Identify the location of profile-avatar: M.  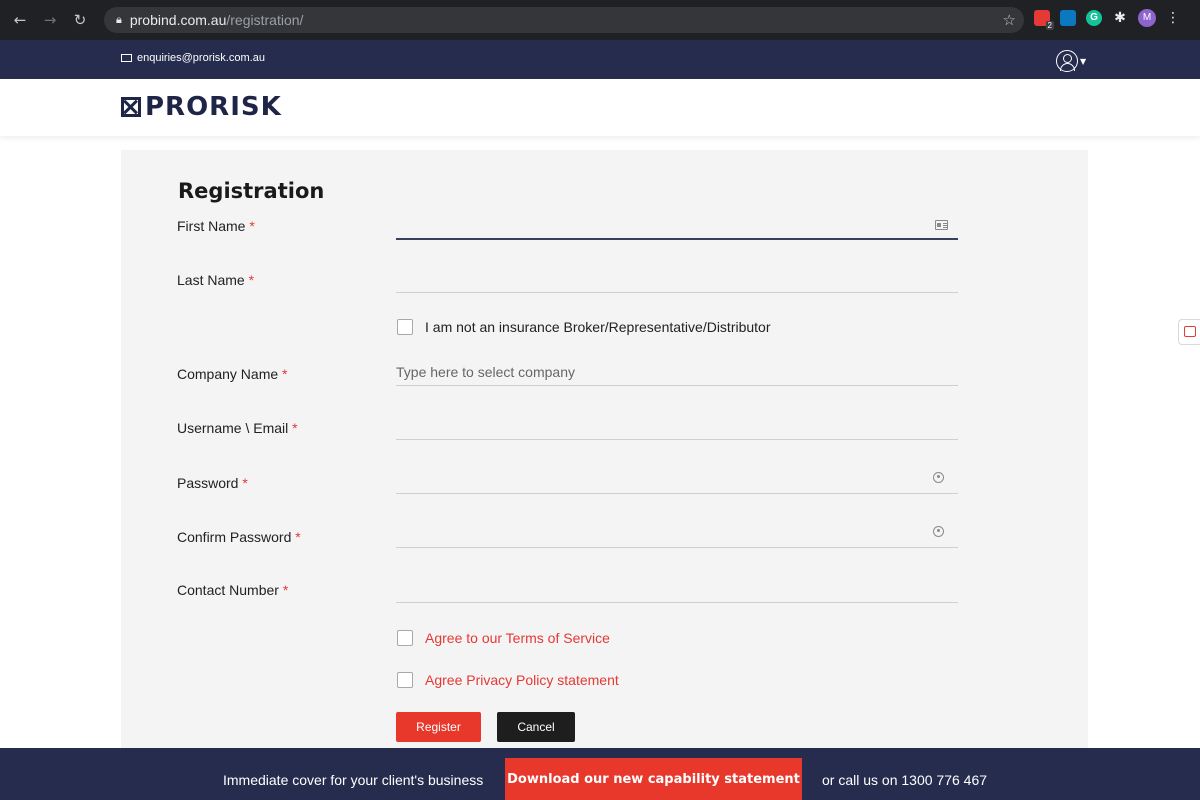
(1147, 18).